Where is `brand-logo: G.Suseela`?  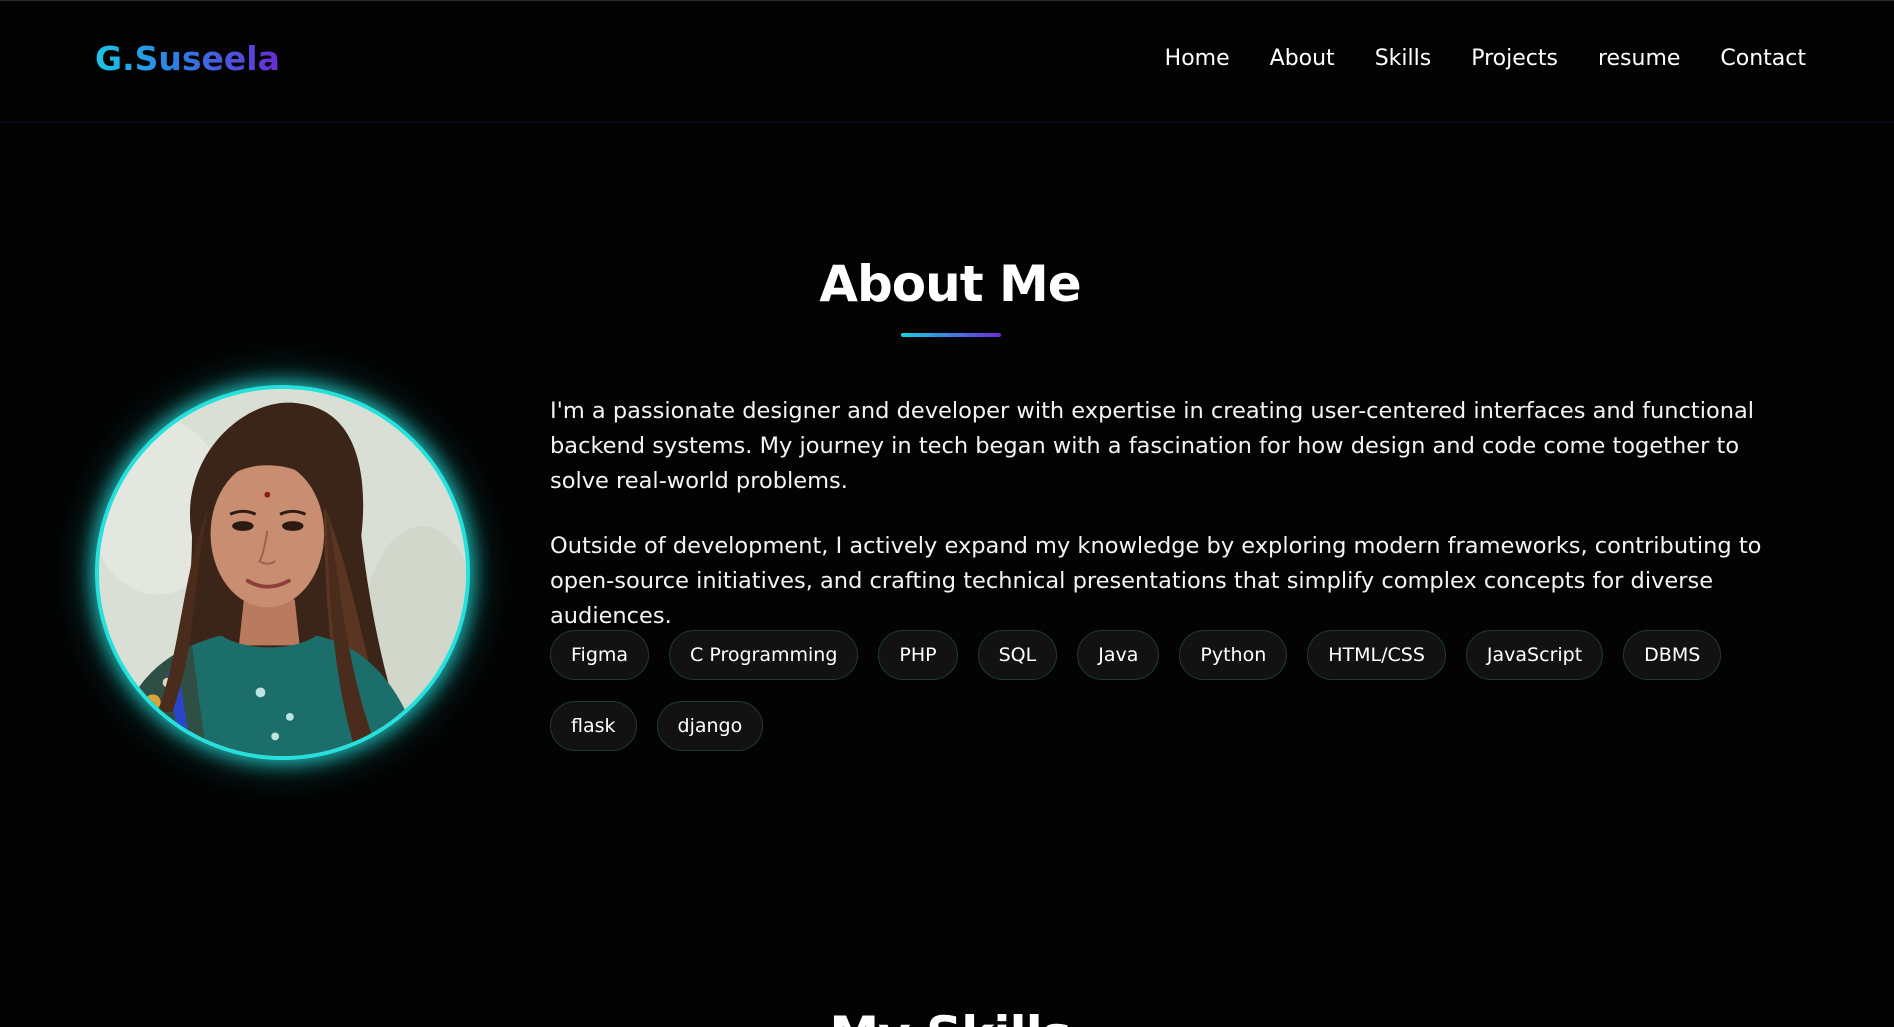 brand-logo: G.Suseela is located at coordinates (187, 58).